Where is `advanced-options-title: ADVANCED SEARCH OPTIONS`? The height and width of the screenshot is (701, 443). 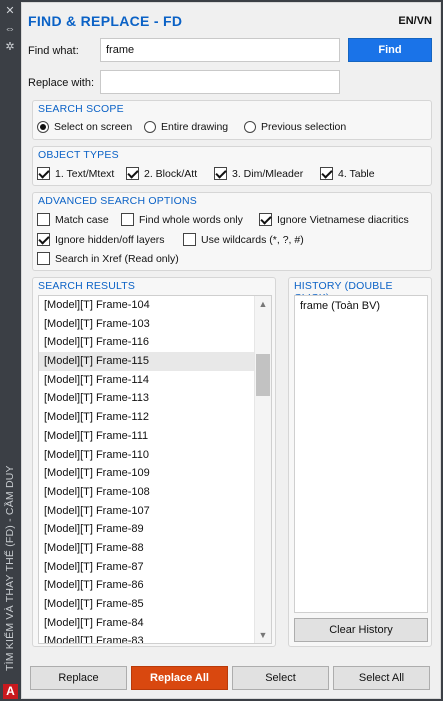 advanced-options-title: ADVANCED SEARCH OPTIONS is located at coordinates (118, 201).